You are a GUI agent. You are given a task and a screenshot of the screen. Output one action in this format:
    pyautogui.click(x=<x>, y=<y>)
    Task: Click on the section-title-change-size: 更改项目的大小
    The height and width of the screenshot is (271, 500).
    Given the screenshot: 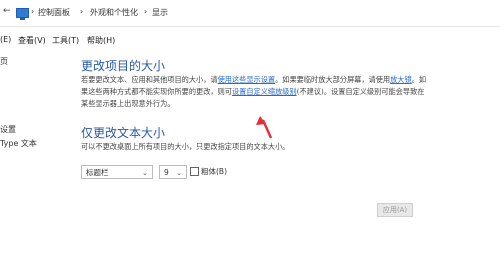 What is the action you would take?
    pyautogui.click(x=123, y=66)
    